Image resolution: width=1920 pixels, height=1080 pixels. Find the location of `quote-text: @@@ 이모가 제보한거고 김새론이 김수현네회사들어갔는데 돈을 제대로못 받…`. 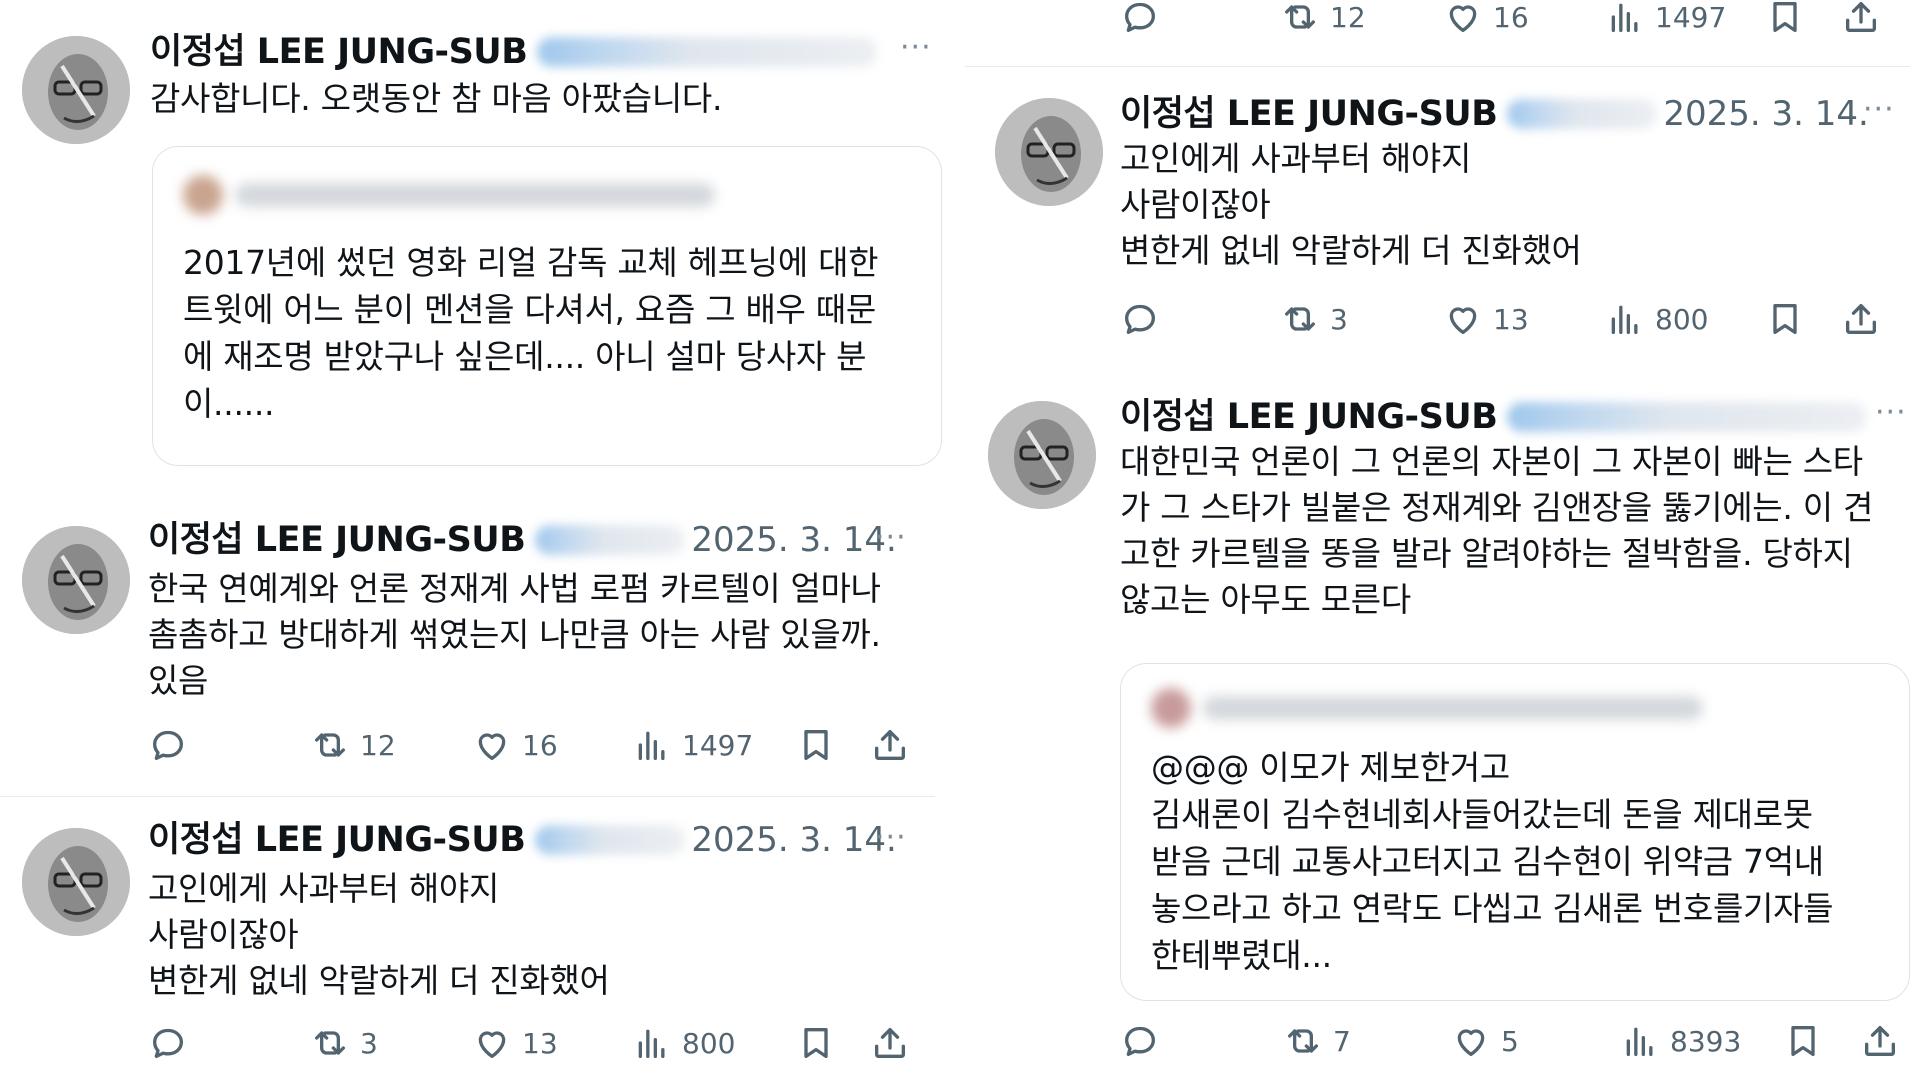

quote-text: @@@ 이모가 제보한거고 김새론이 김수현네회사들어갔는데 돈을 제대로못 받… is located at coordinates (1492, 861).